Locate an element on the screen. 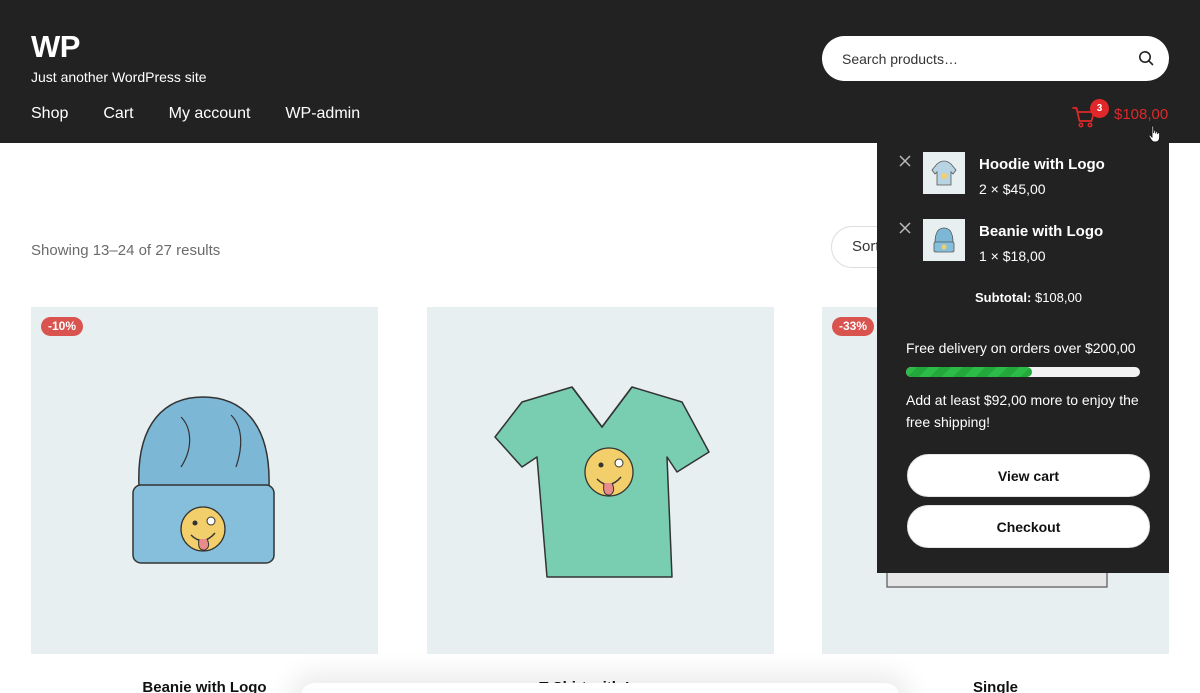  free-delivery-progress is located at coordinates (1023, 372).